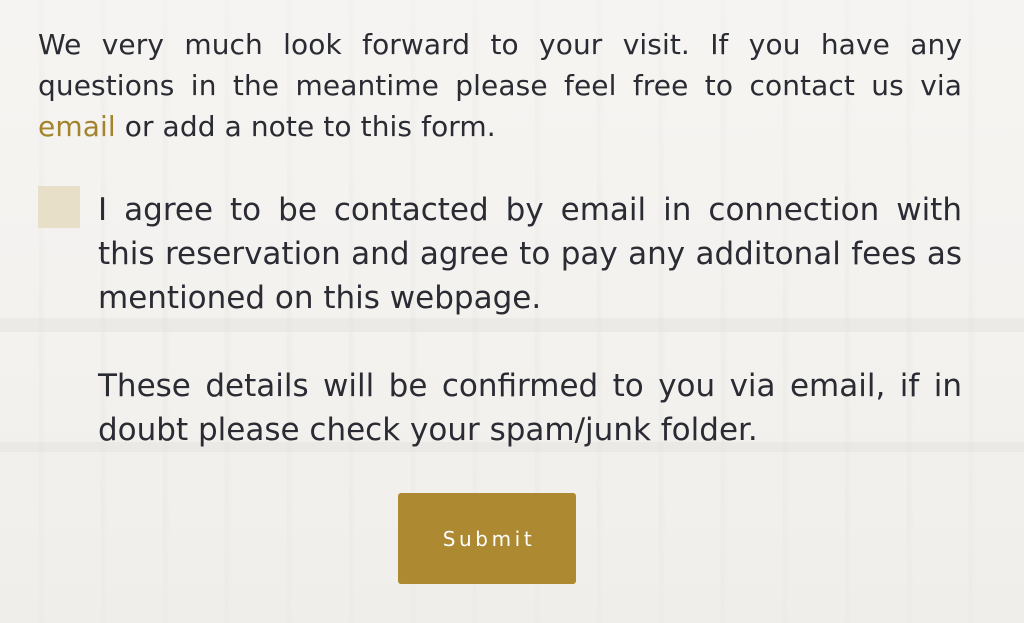 This screenshot has width=1024, height=623. Describe the element at coordinates (305, 126) in the screenshot. I see `intro-text-after-link: or add a note to this form.` at that location.